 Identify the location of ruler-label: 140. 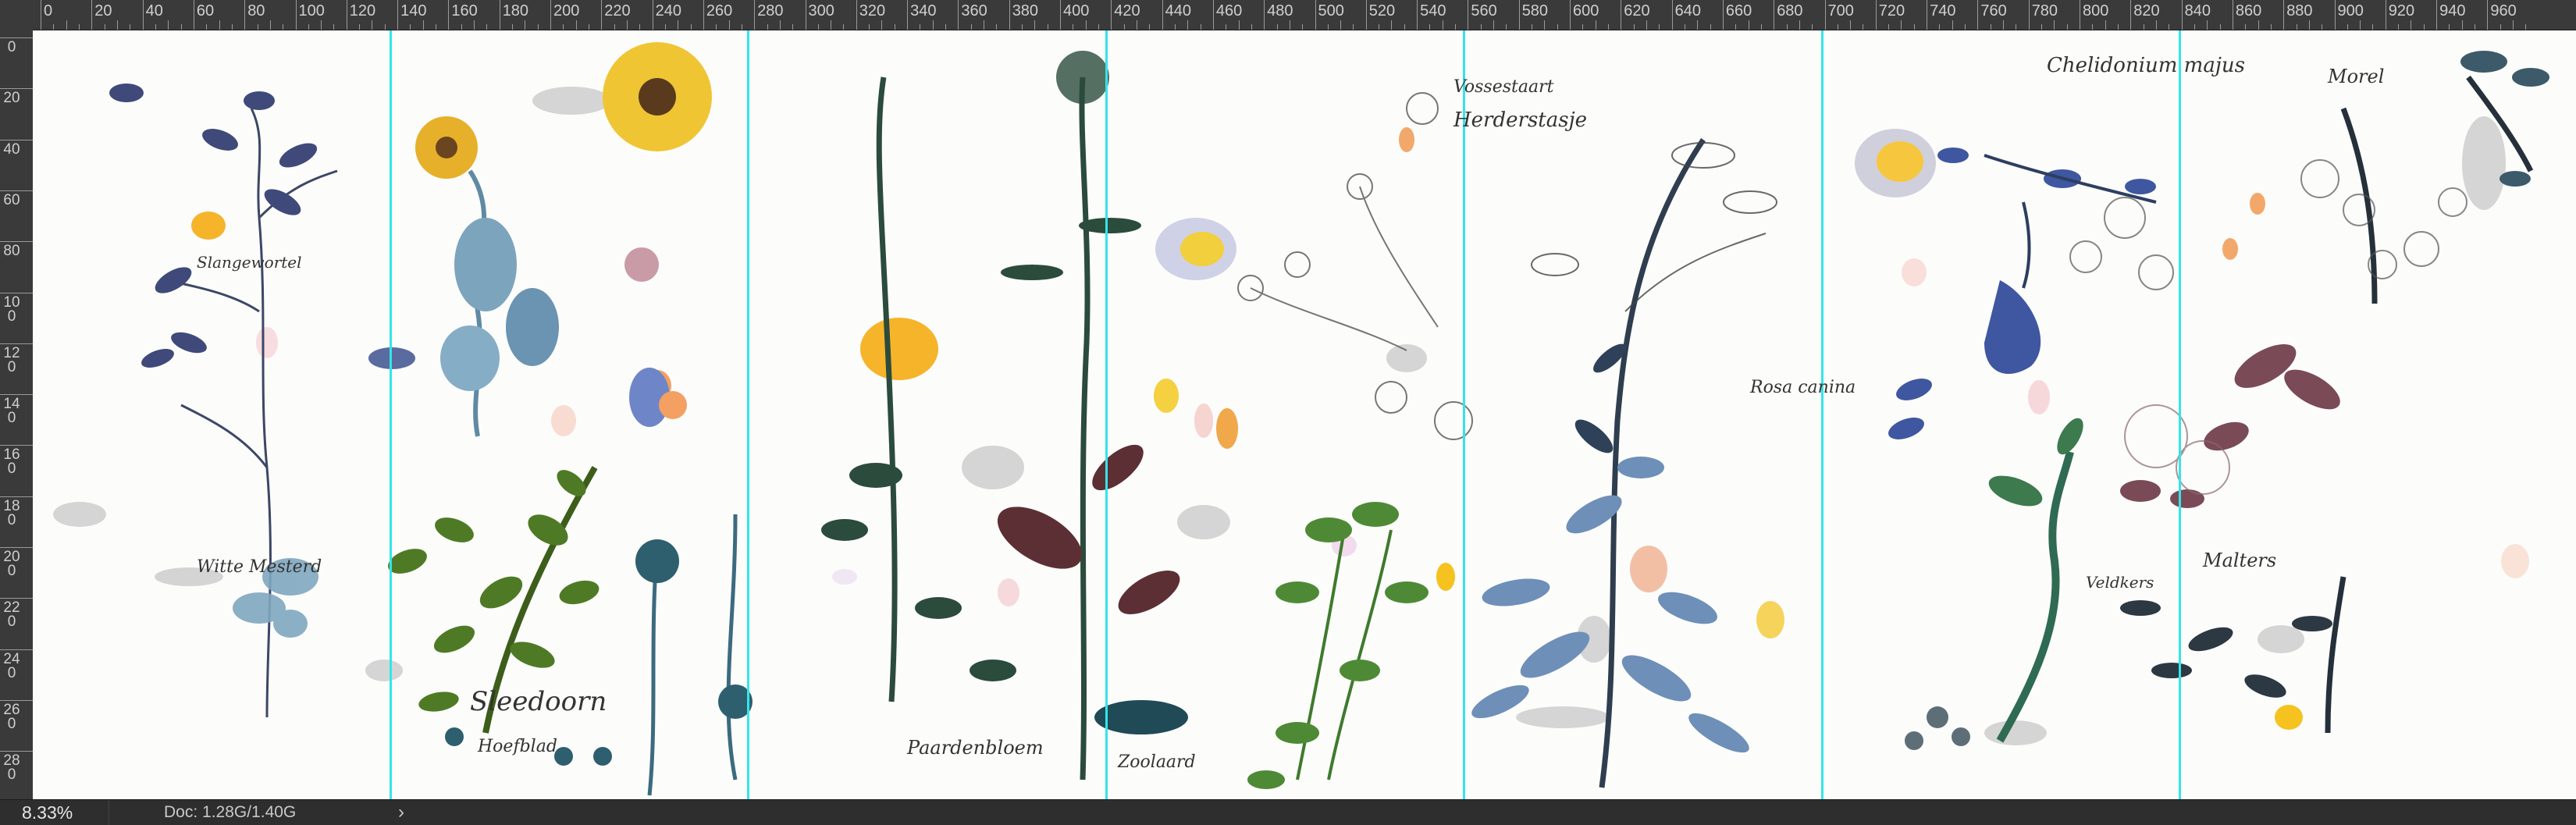
(11, 412).